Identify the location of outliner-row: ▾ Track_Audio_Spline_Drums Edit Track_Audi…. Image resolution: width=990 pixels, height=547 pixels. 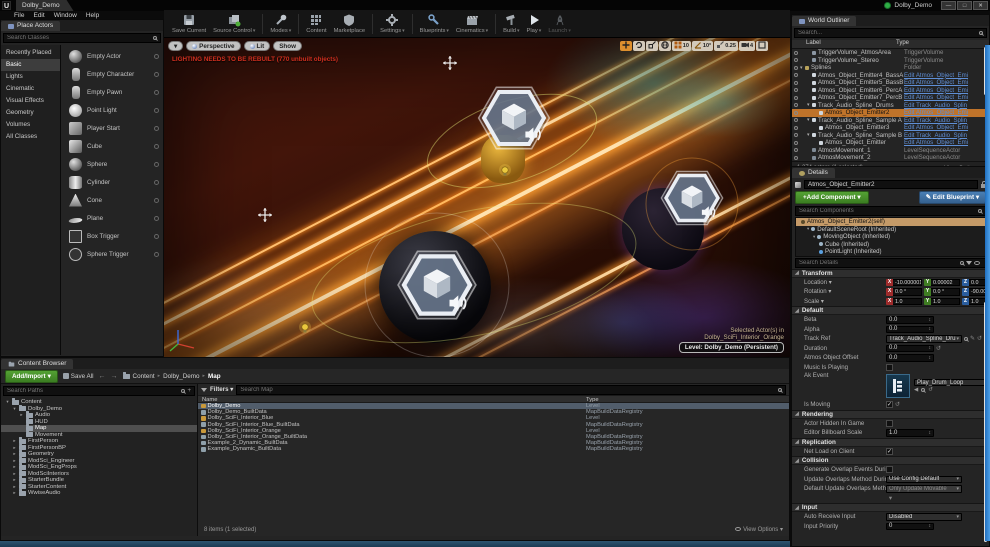
(890, 106).